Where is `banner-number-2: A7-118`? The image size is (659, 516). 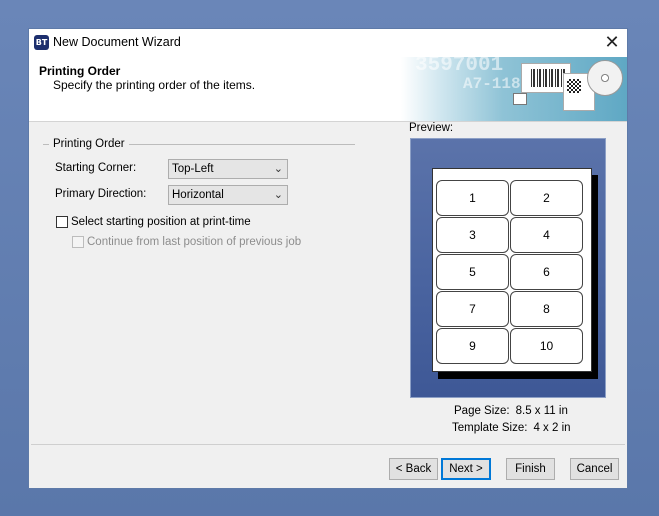
banner-number-2: A7-118 is located at coordinates (492, 84).